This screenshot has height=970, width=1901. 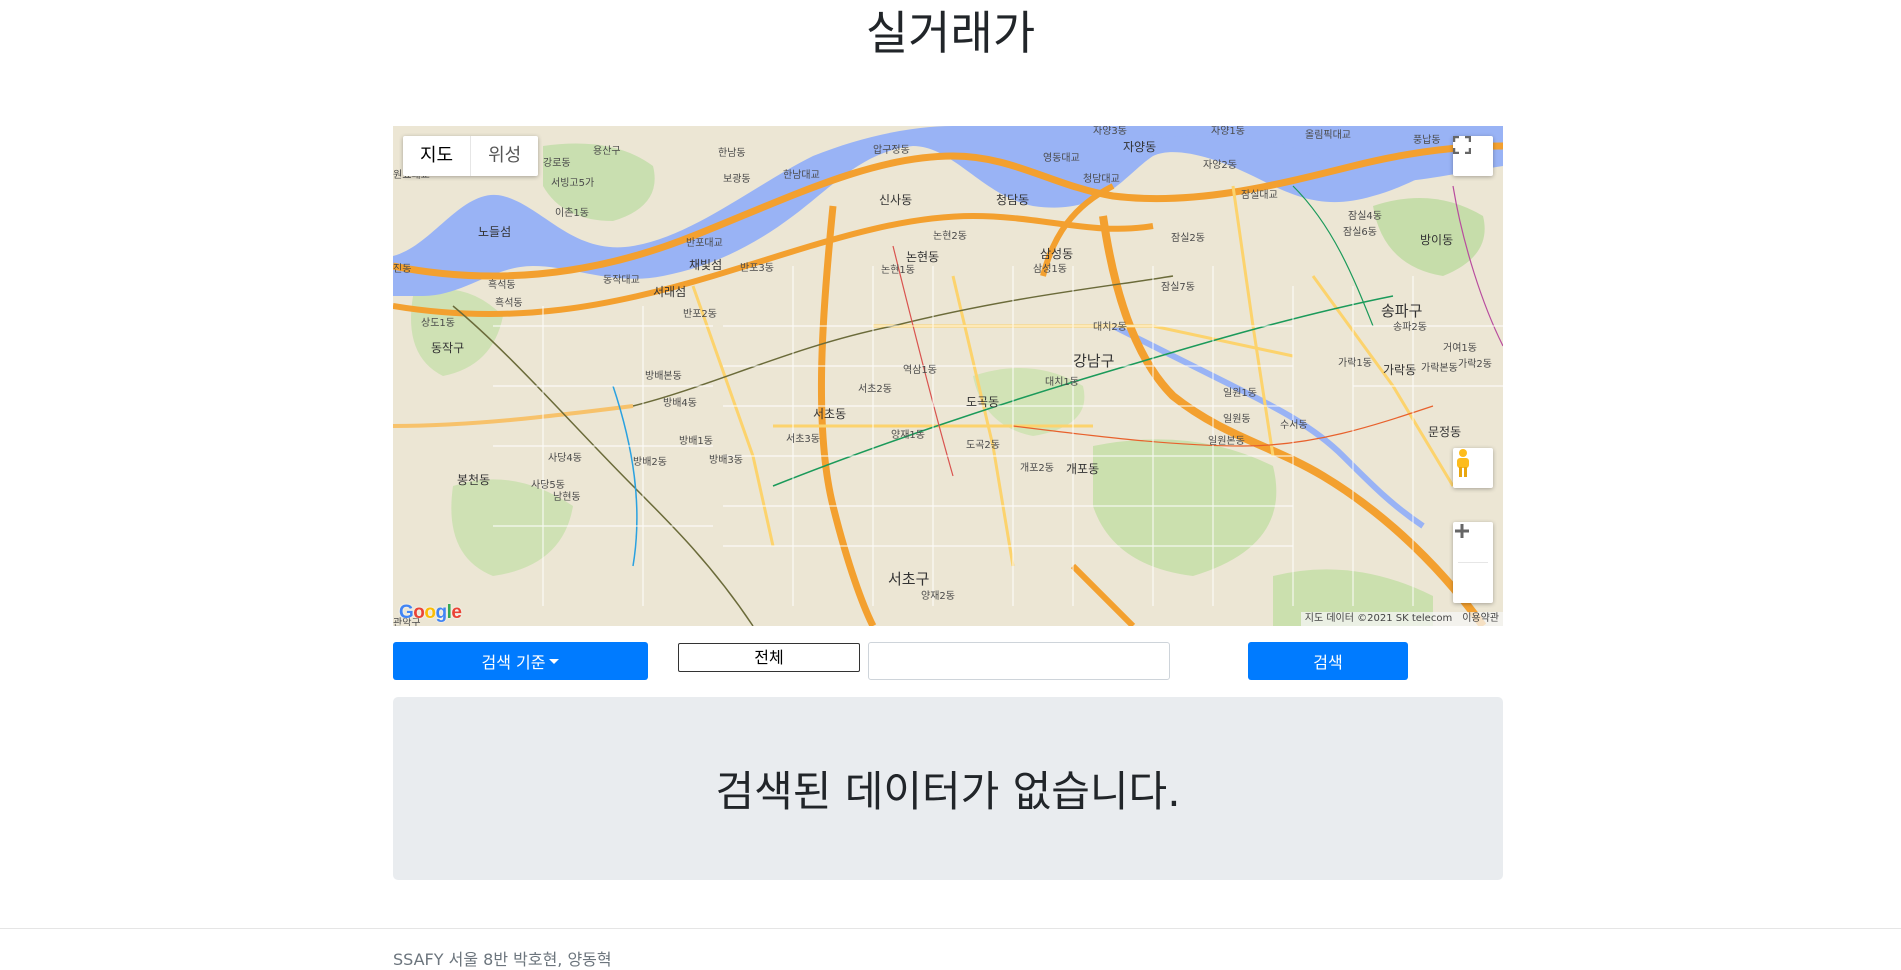 What do you see at coordinates (1473, 156) in the screenshot?
I see `fullscreen-button` at bounding box center [1473, 156].